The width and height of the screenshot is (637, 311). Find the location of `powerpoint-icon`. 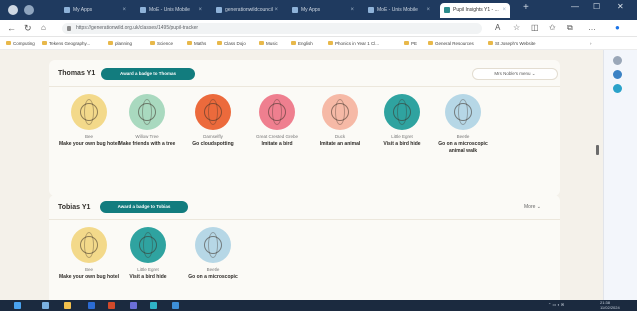

powerpoint-icon is located at coordinates (111, 305).